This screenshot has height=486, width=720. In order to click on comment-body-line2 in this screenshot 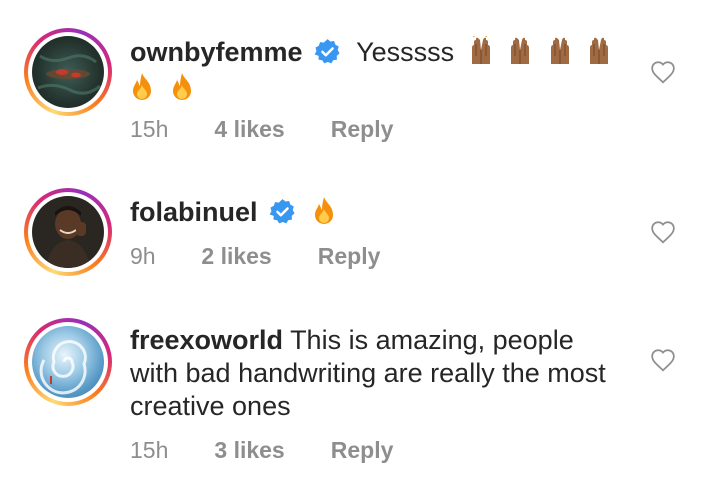, I will do `click(390, 88)`.